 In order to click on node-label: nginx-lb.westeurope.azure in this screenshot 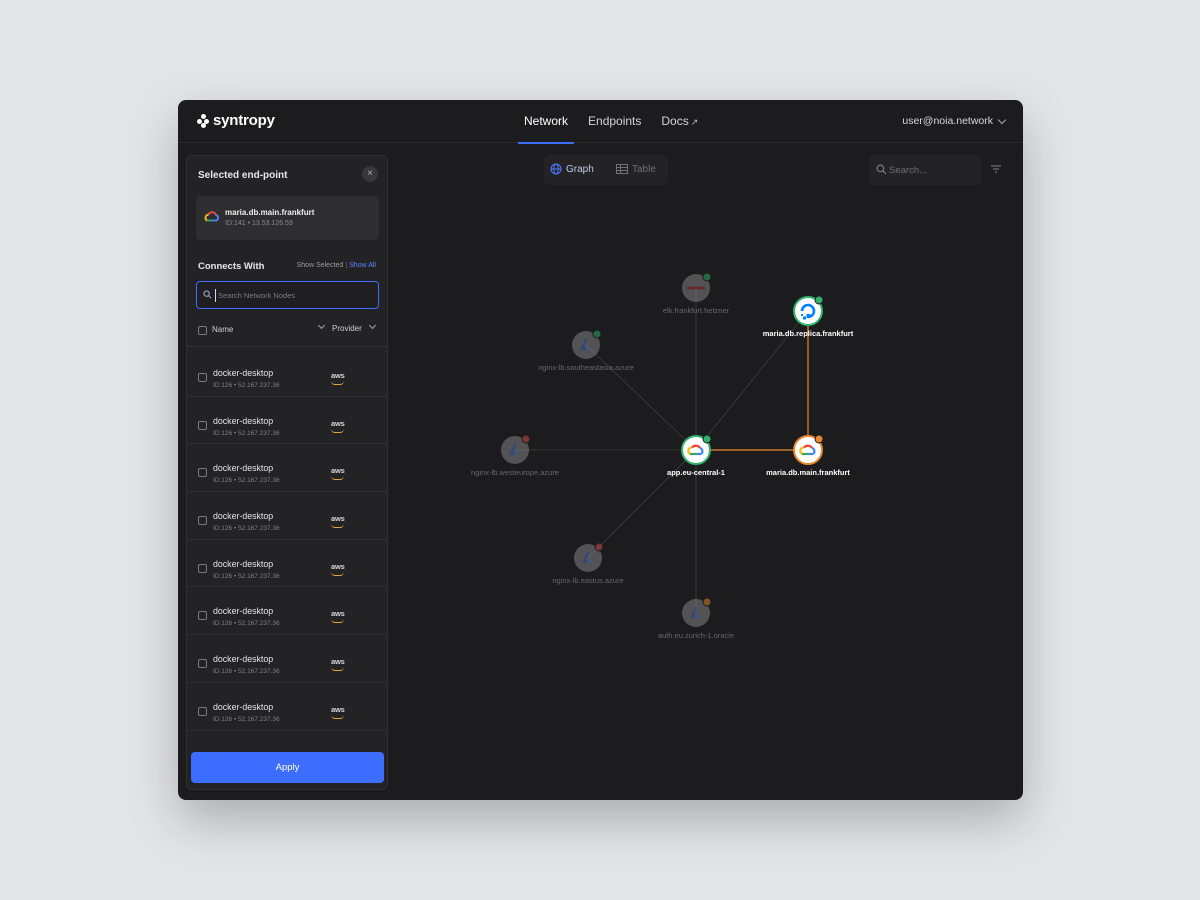, I will do `click(515, 472)`.